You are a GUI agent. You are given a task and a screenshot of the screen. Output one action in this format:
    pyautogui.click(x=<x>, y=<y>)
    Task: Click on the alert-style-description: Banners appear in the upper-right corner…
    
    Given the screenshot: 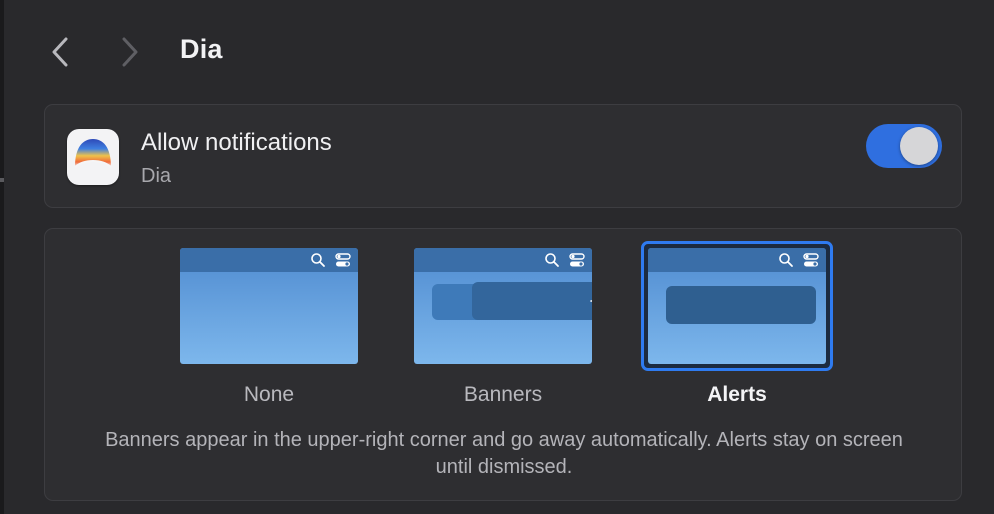 What is the action you would take?
    pyautogui.click(x=504, y=453)
    